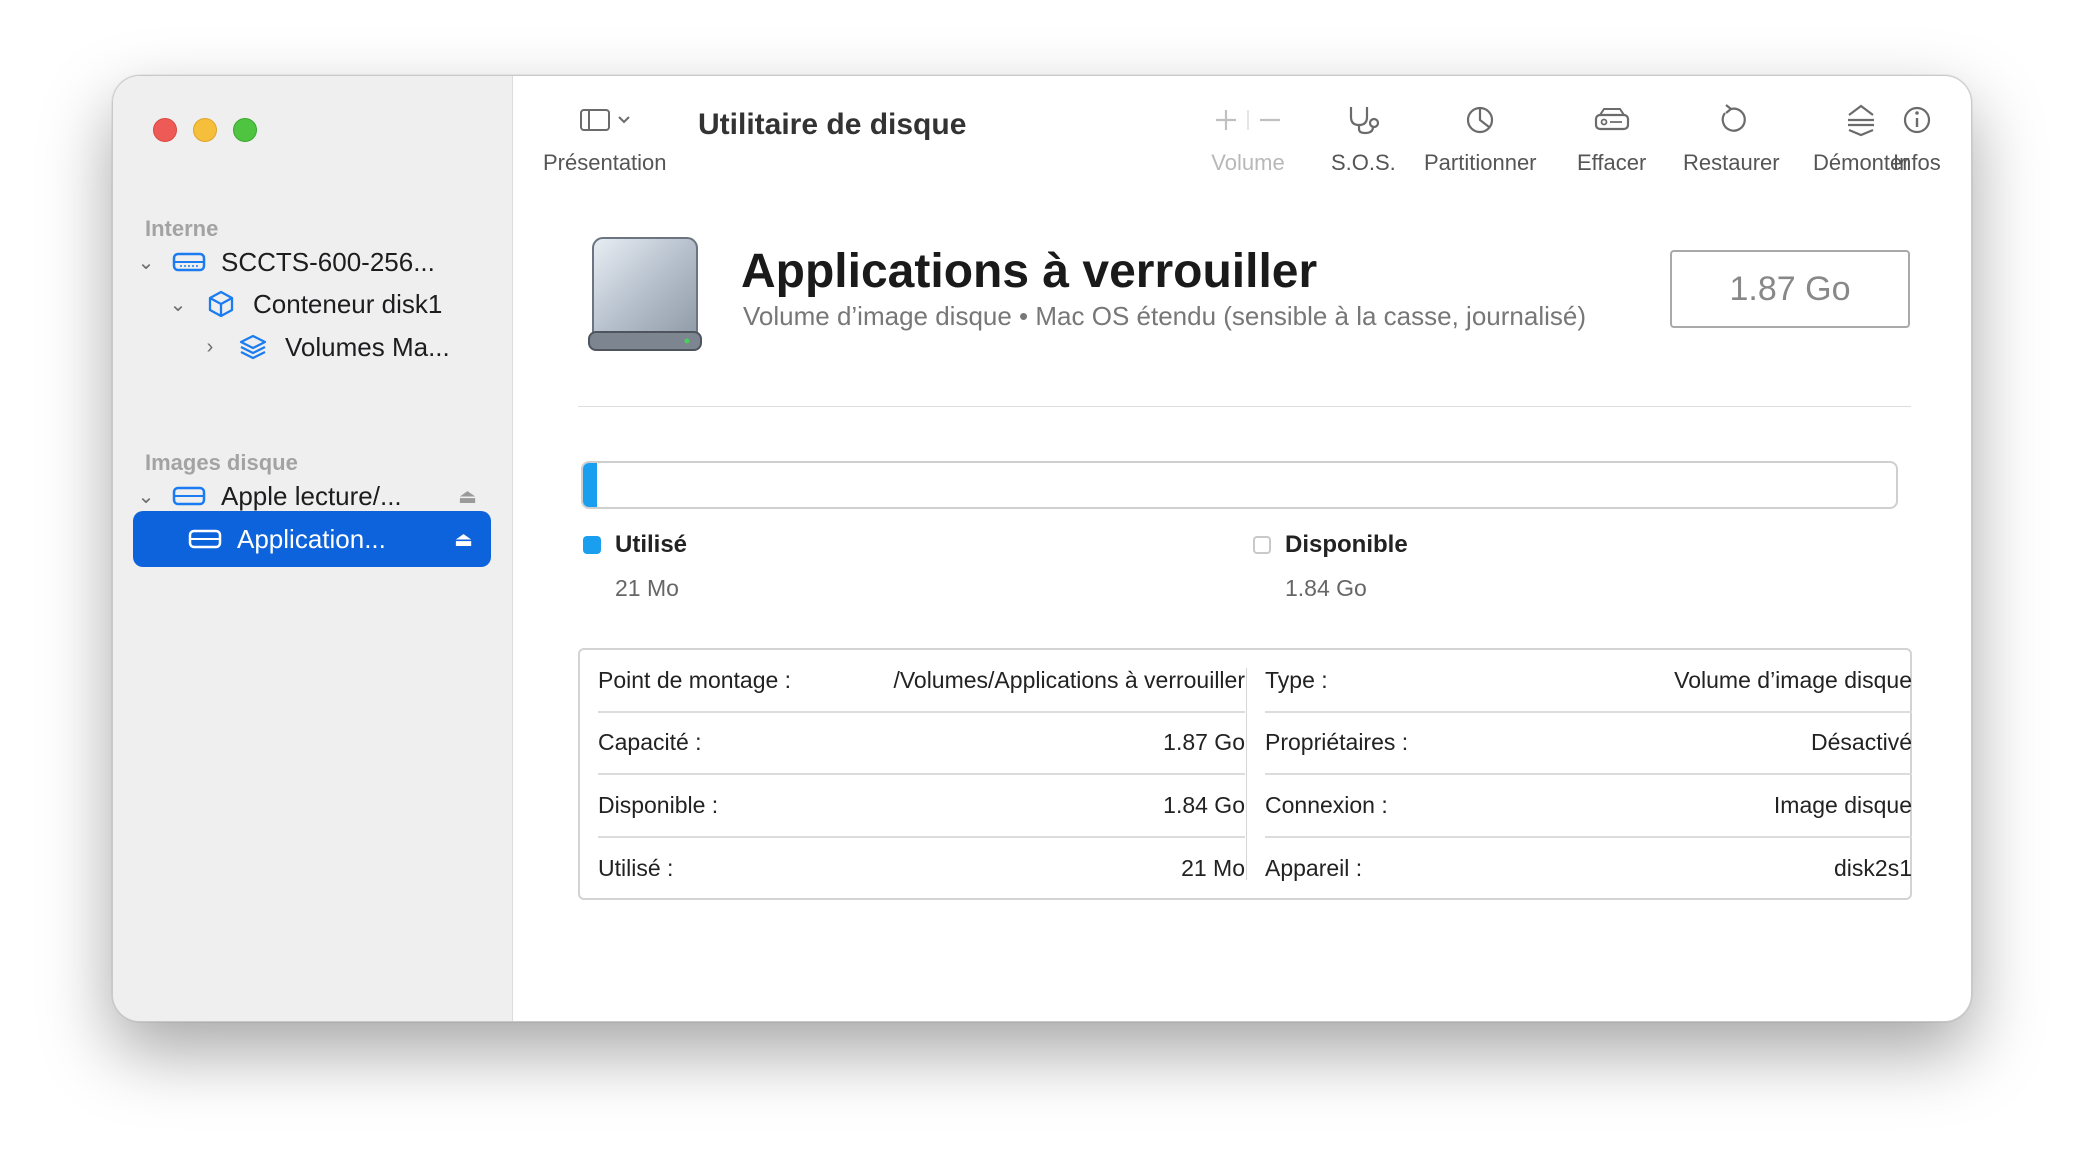 Image resolution: width=2074 pixels, height=1166 pixels. I want to click on add-remove-icon, so click(1248, 120).